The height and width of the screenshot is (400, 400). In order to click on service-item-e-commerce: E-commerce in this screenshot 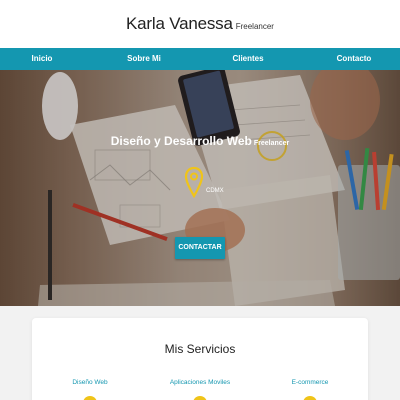, I will do `click(310, 382)`.